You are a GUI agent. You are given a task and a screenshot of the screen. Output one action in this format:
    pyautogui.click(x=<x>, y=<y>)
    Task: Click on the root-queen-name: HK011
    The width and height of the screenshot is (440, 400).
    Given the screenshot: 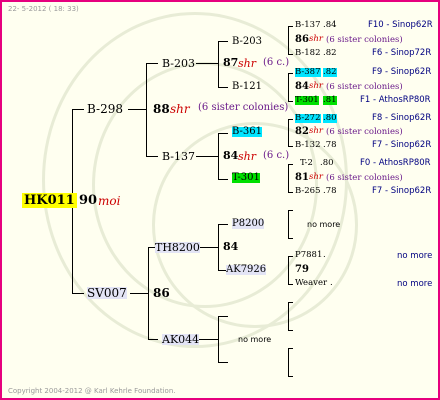 What is the action you would take?
    pyautogui.click(x=49, y=200)
    